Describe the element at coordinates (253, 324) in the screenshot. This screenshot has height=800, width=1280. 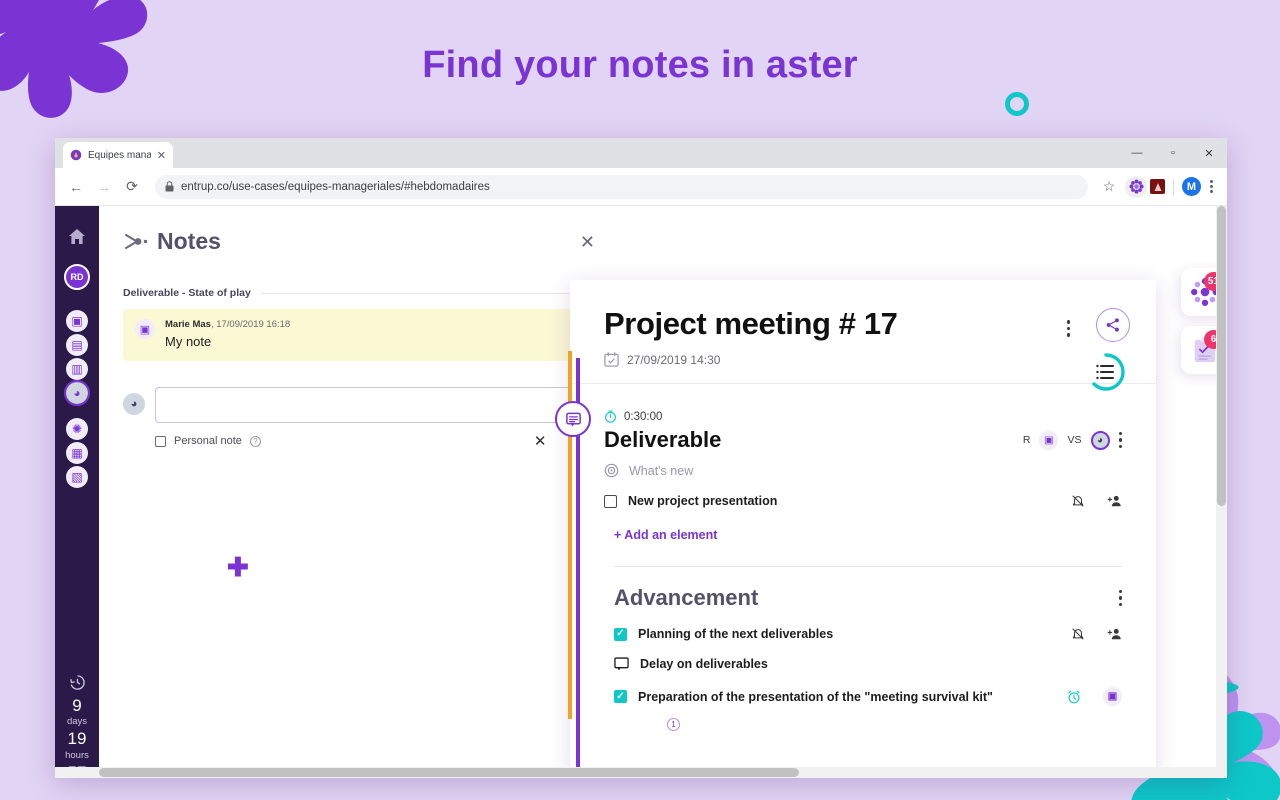
I see `note-timestamp: 17/09/2019 16:18` at that location.